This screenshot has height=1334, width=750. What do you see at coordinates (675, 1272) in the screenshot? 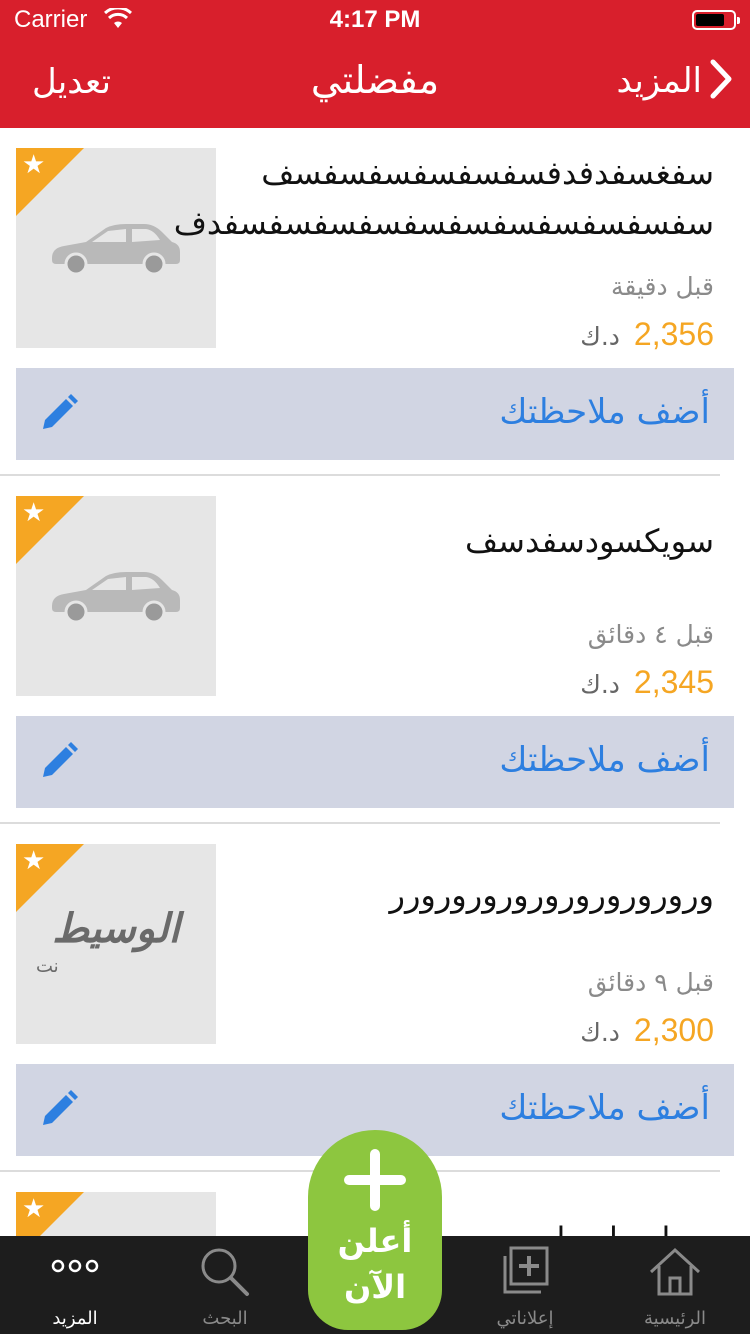
I see `home-icon` at bounding box center [675, 1272].